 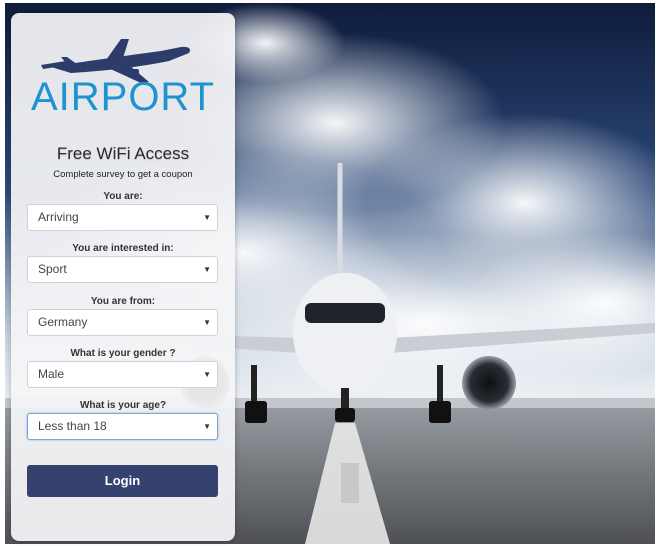 I want to click on gender-field-label: What is your gender ?, so click(x=123, y=353).